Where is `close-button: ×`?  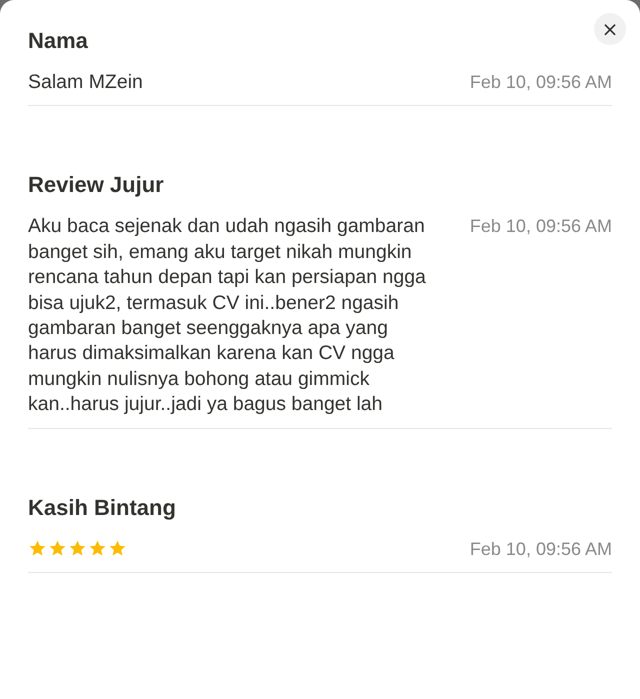
close-button: × is located at coordinates (610, 29).